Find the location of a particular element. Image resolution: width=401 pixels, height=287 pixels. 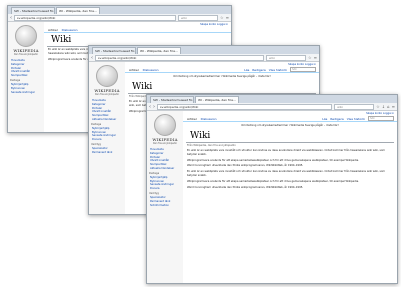

sidebar-item-random: Slumpartikel is located at coordinates (26, 76).